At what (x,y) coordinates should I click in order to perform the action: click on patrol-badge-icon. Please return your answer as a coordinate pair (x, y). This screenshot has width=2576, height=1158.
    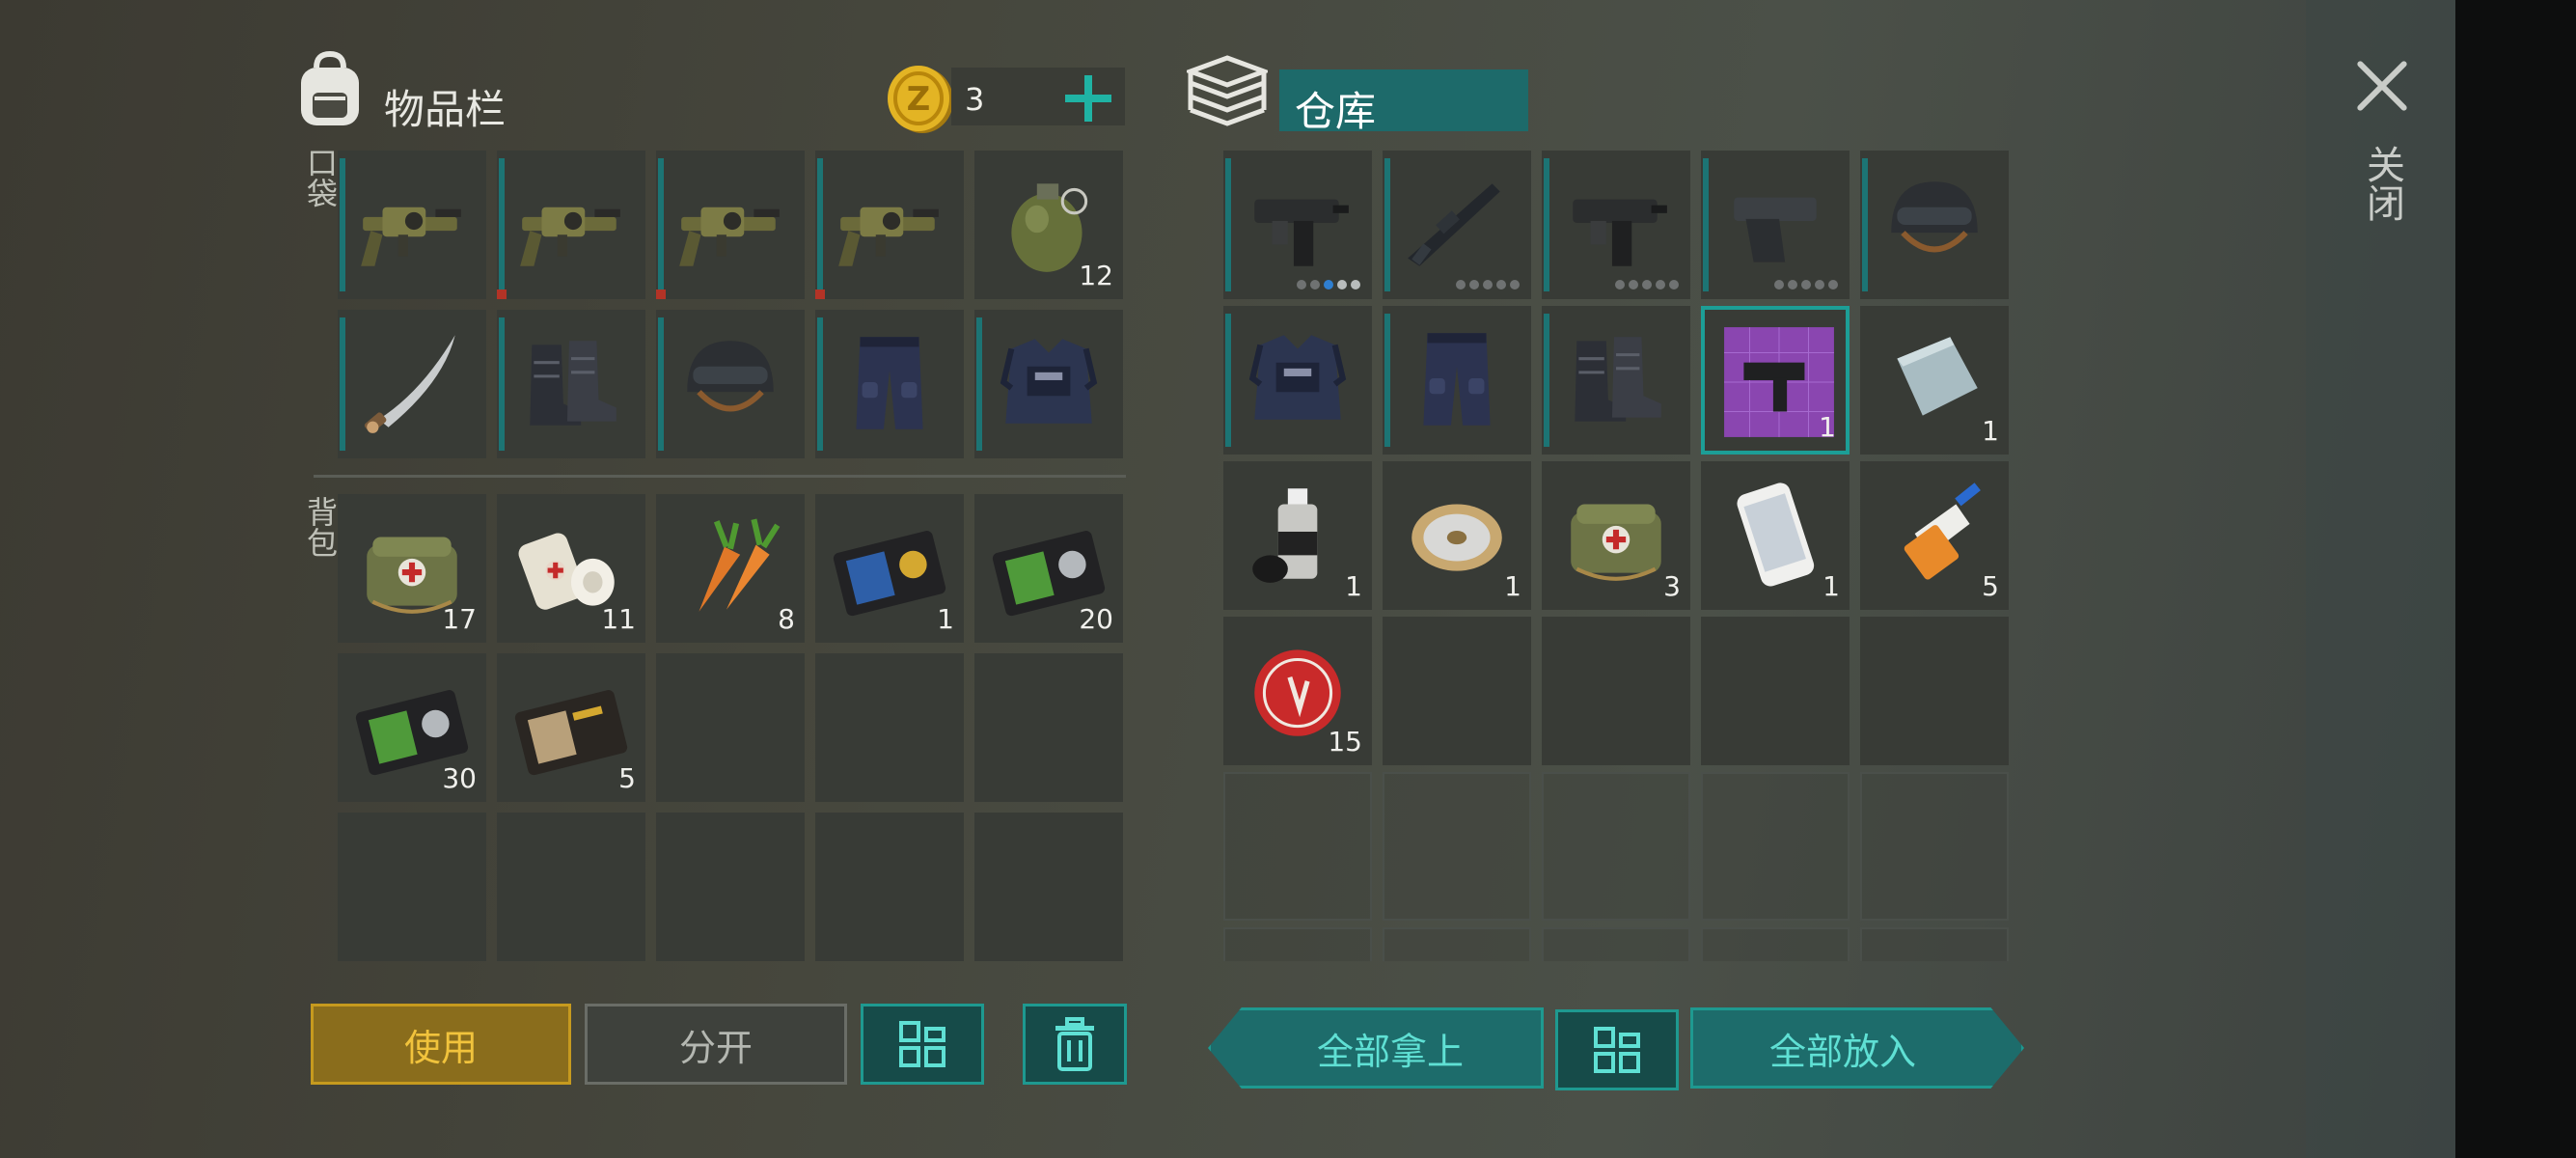
    Looking at the image, I should click on (571, 726).